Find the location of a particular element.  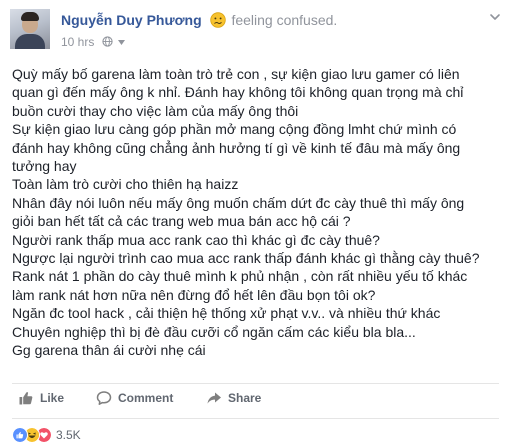

author-avatar is located at coordinates (30, 29).